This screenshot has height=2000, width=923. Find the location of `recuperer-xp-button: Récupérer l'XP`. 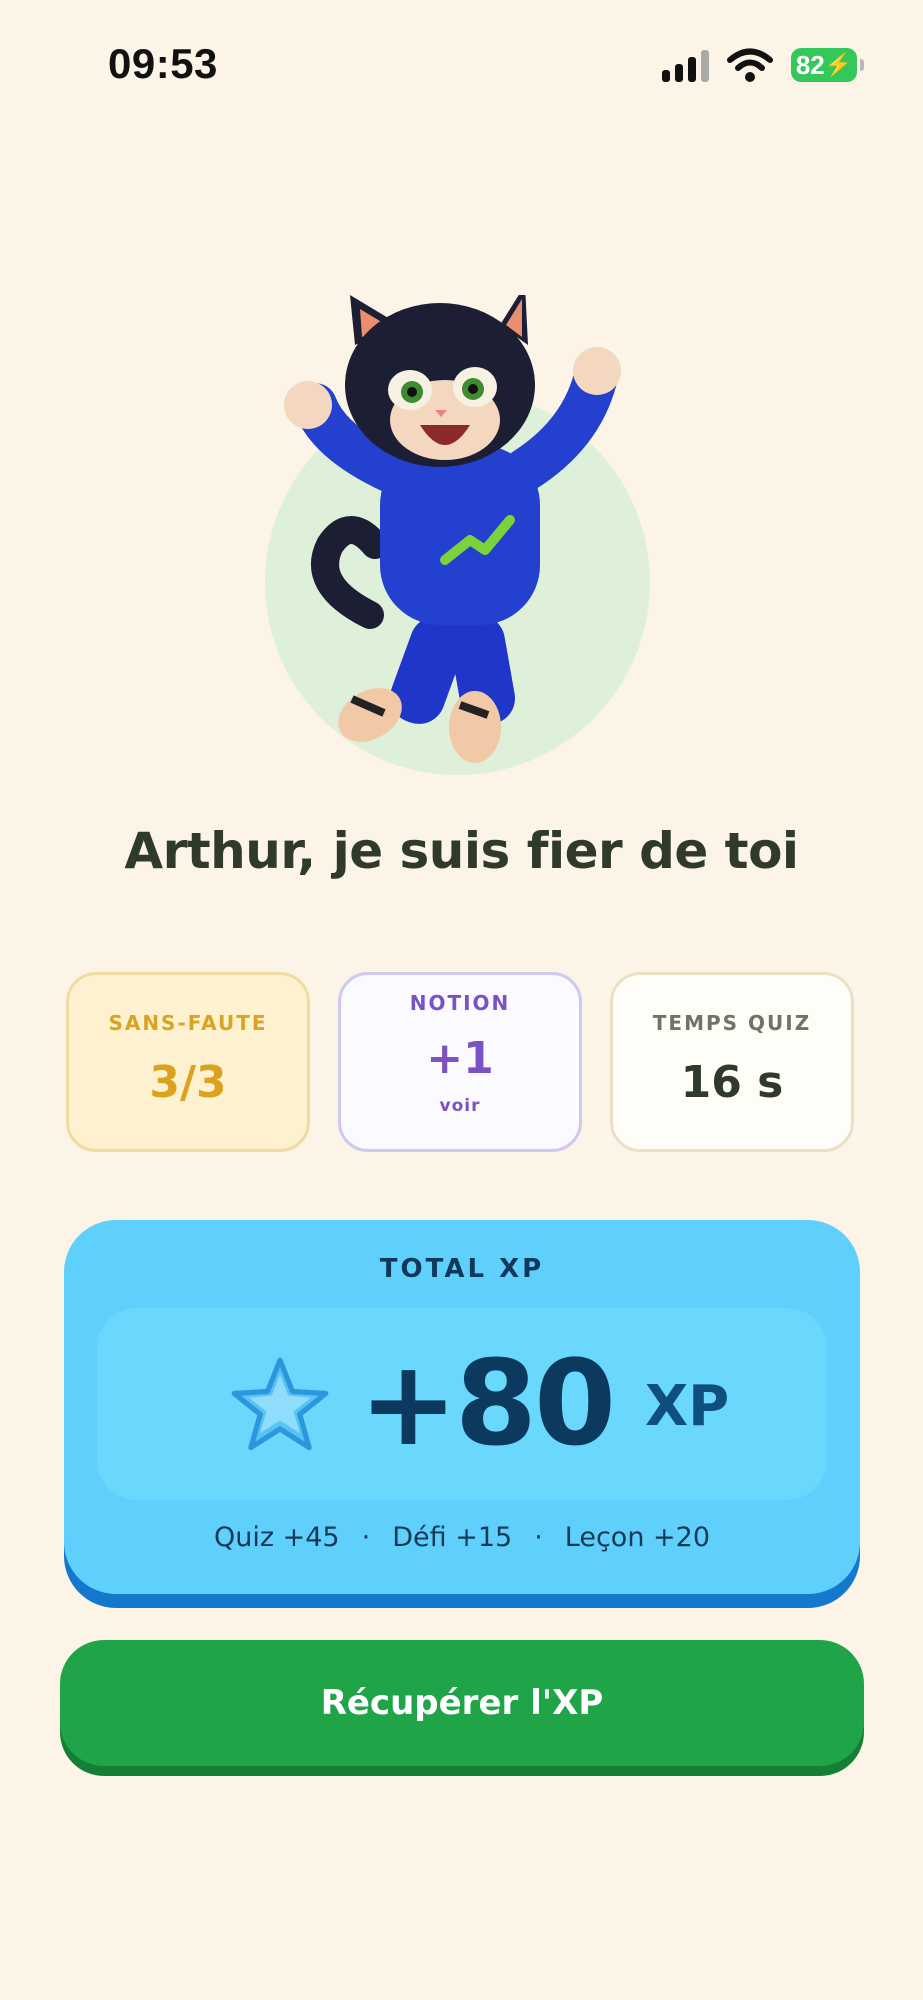

recuperer-xp-button: Récupérer l'XP is located at coordinates (462, 1703).